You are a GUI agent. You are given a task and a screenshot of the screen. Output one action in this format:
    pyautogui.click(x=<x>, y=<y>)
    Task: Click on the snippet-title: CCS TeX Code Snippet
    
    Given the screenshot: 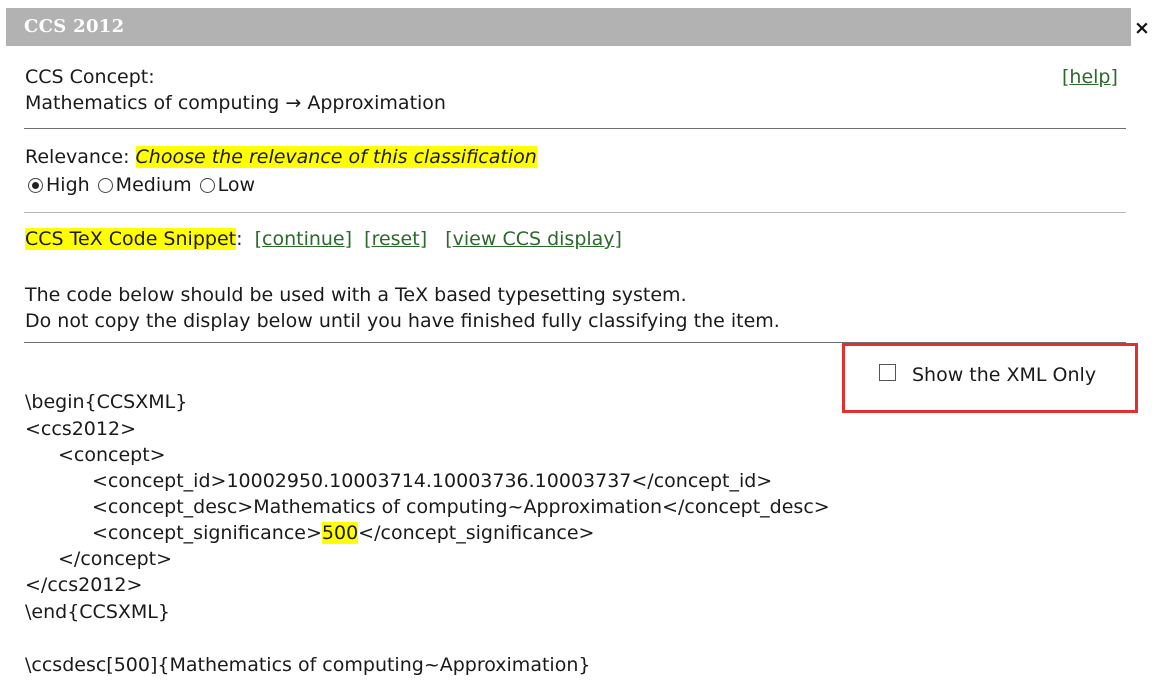 What is the action you would take?
    pyautogui.click(x=131, y=239)
    